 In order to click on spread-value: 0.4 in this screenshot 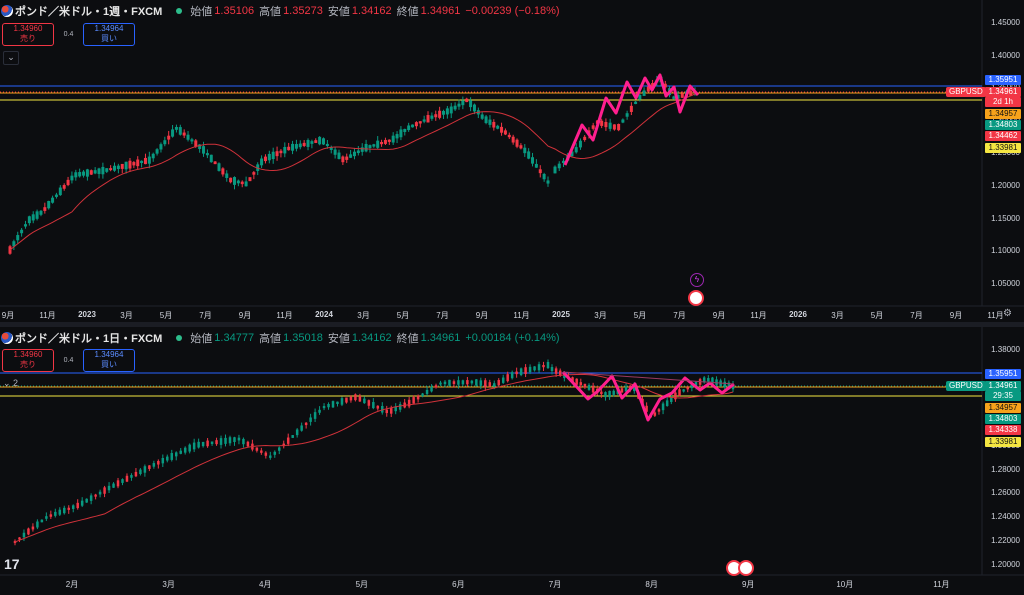, I will do `click(68, 34)`.